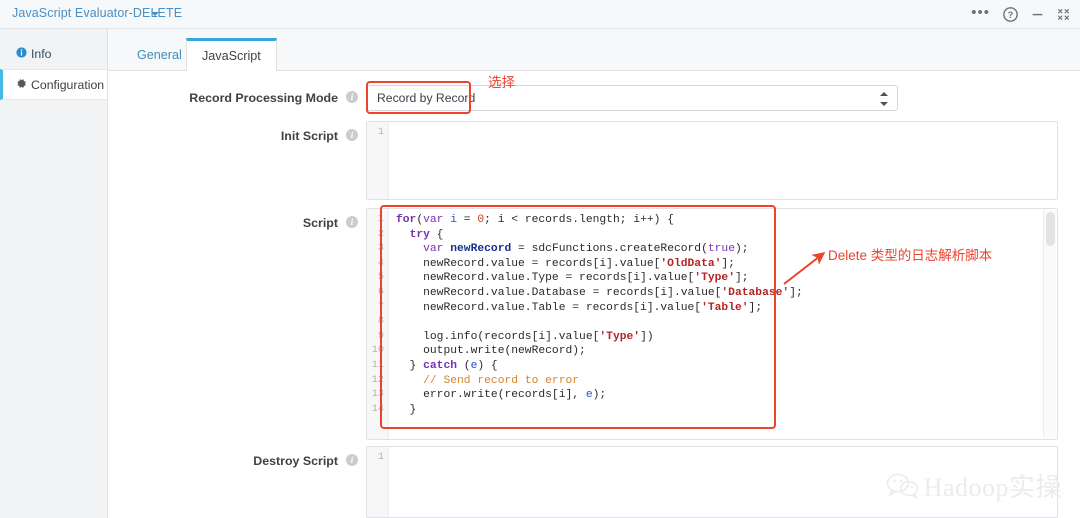 The height and width of the screenshot is (518, 1080). What do you see at coordinates (378, 160) in the screenshot?
I see `init-script-gutter: 1` at bounding box center [378, 160].